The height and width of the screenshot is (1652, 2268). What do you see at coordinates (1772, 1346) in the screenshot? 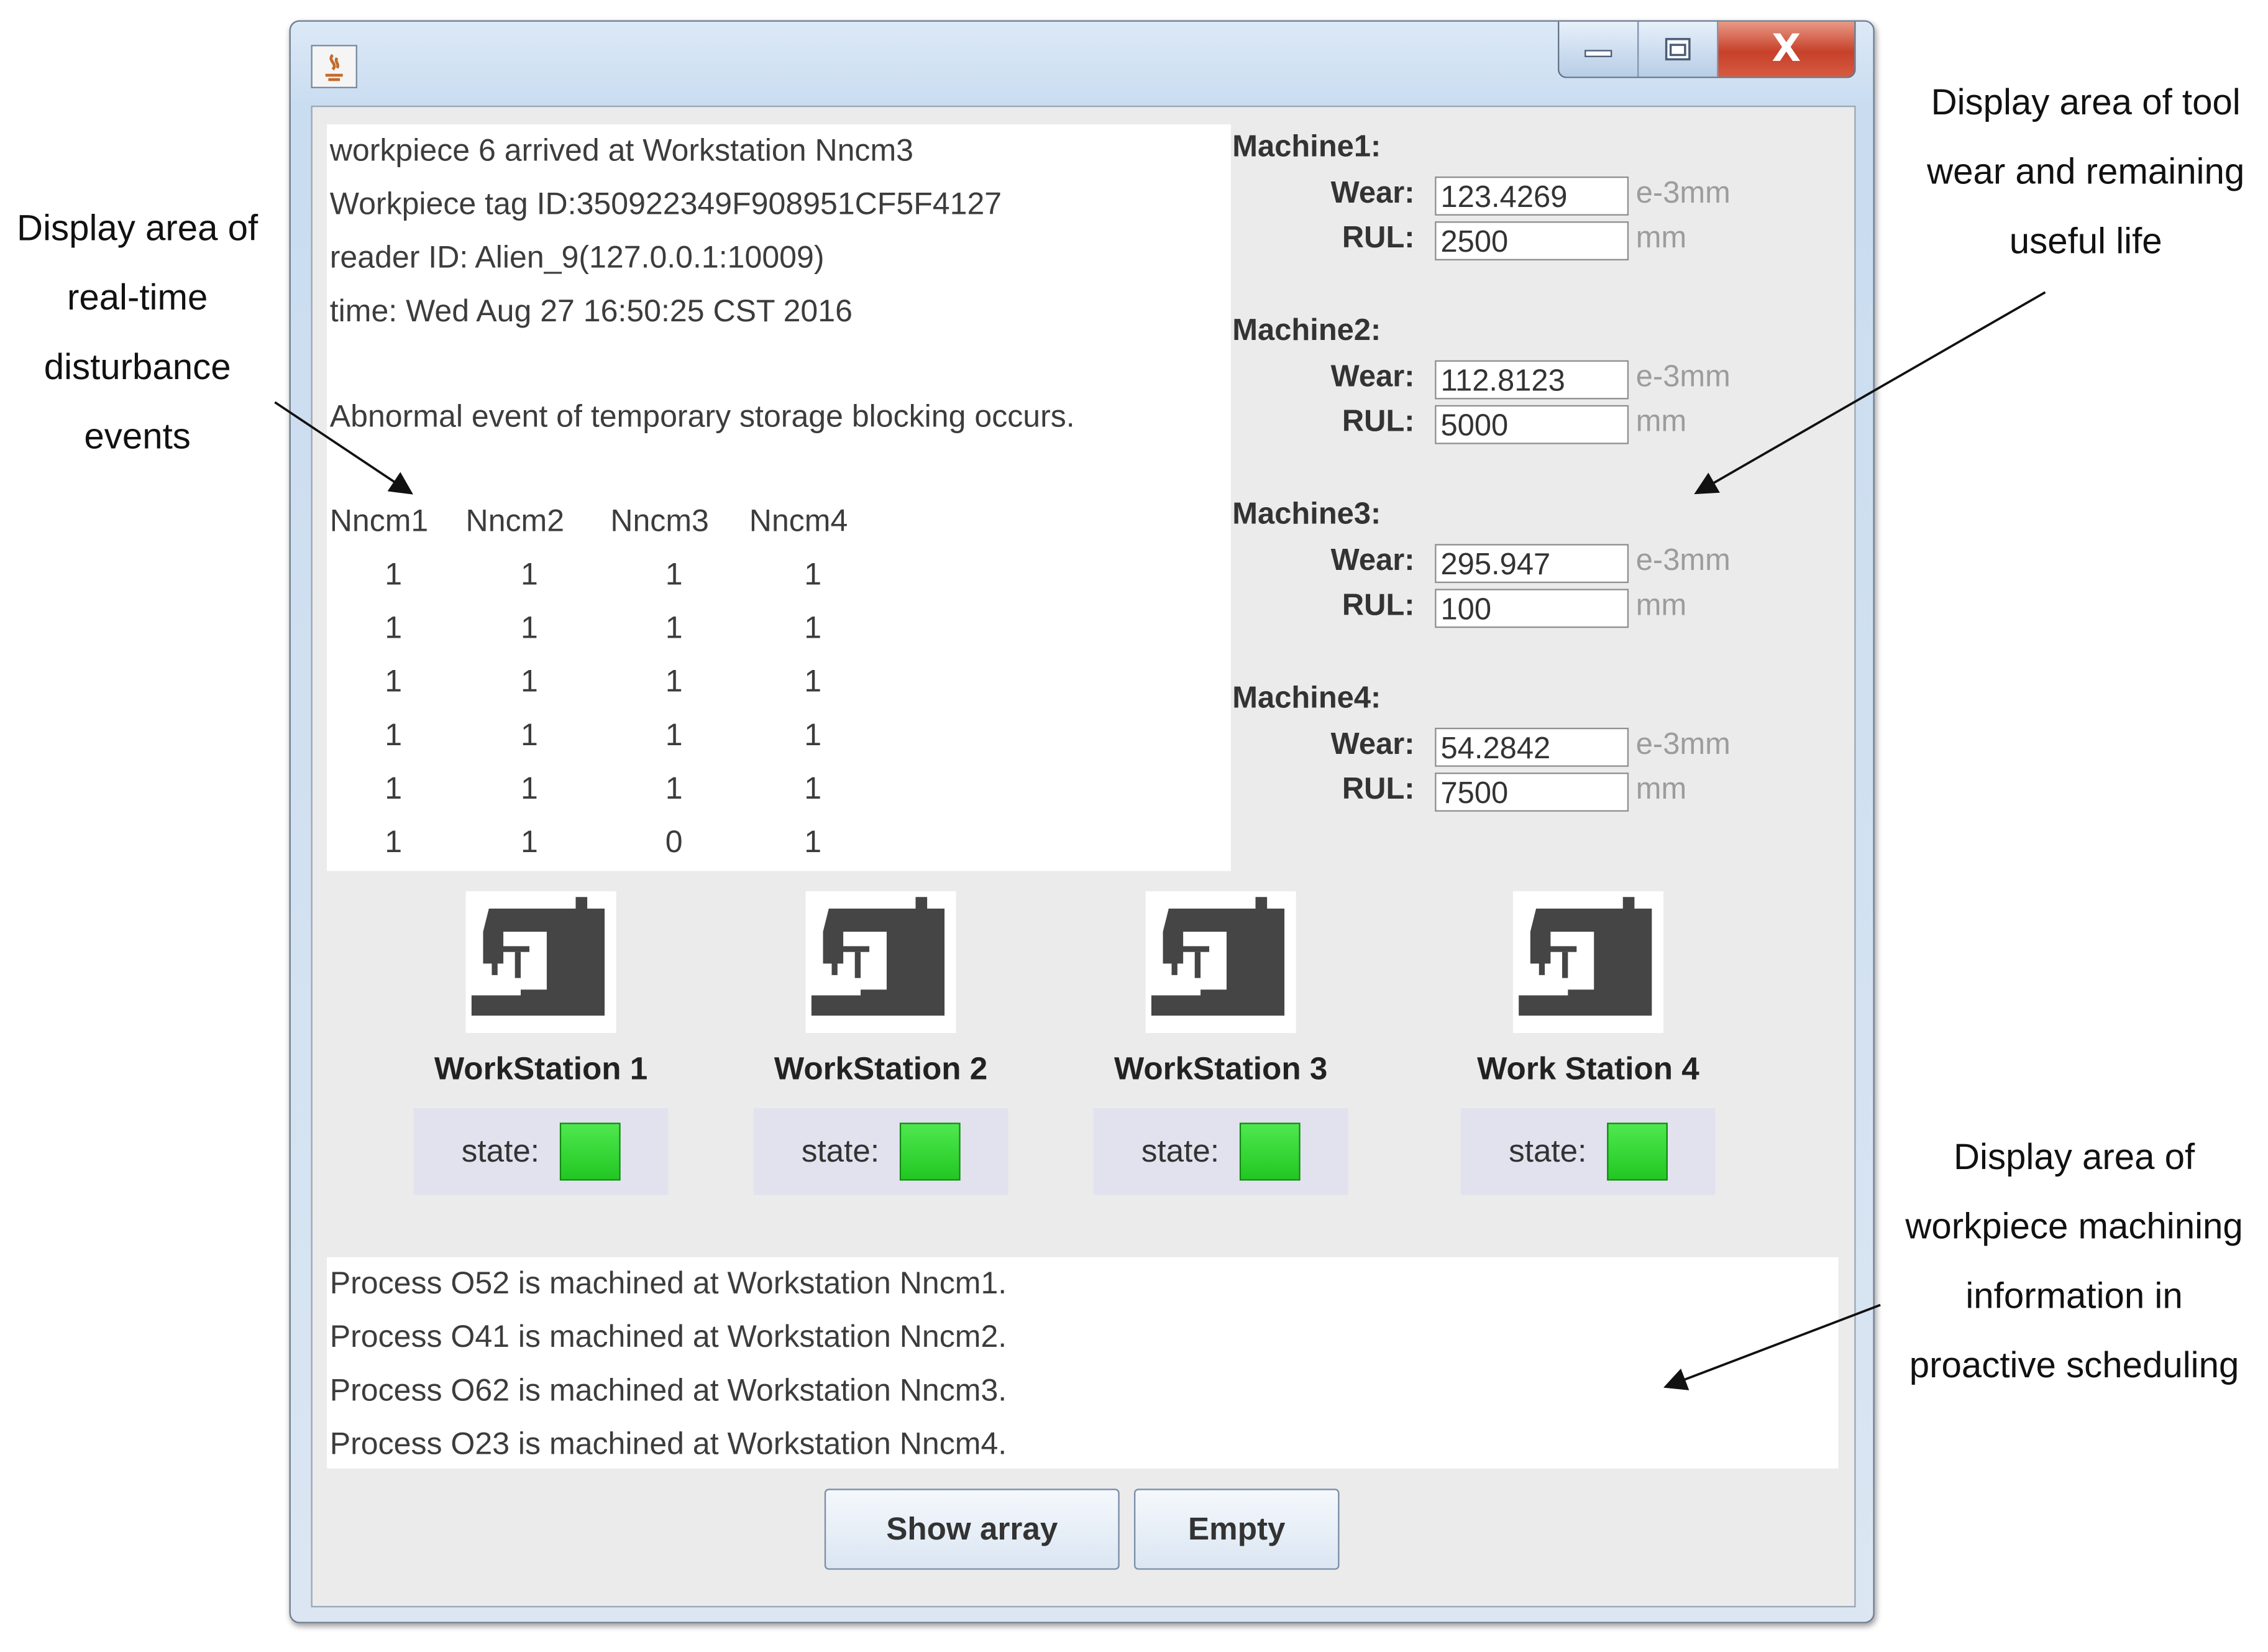
I see `arrow-right-bottom` at bounding box center [1772, 1346].